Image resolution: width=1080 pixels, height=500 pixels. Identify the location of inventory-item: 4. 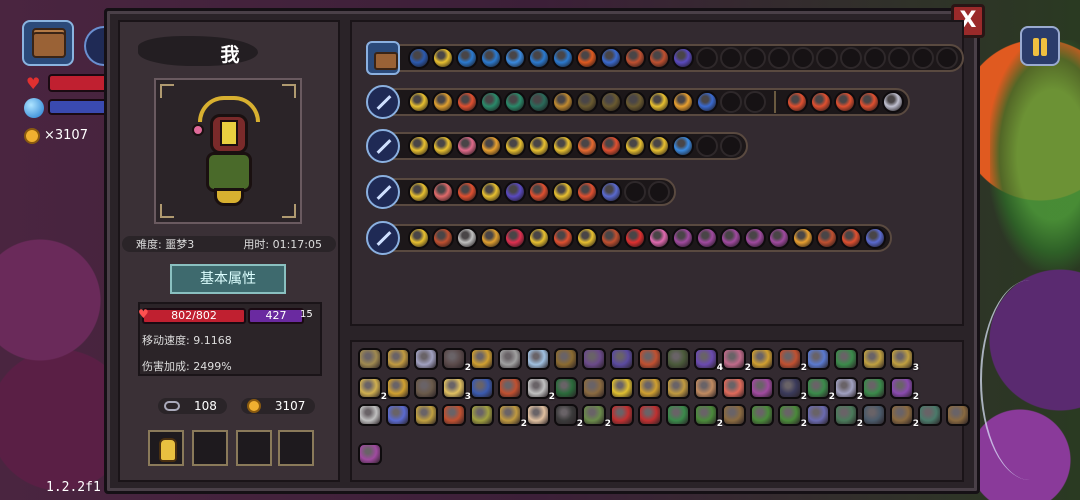
(708, 360).